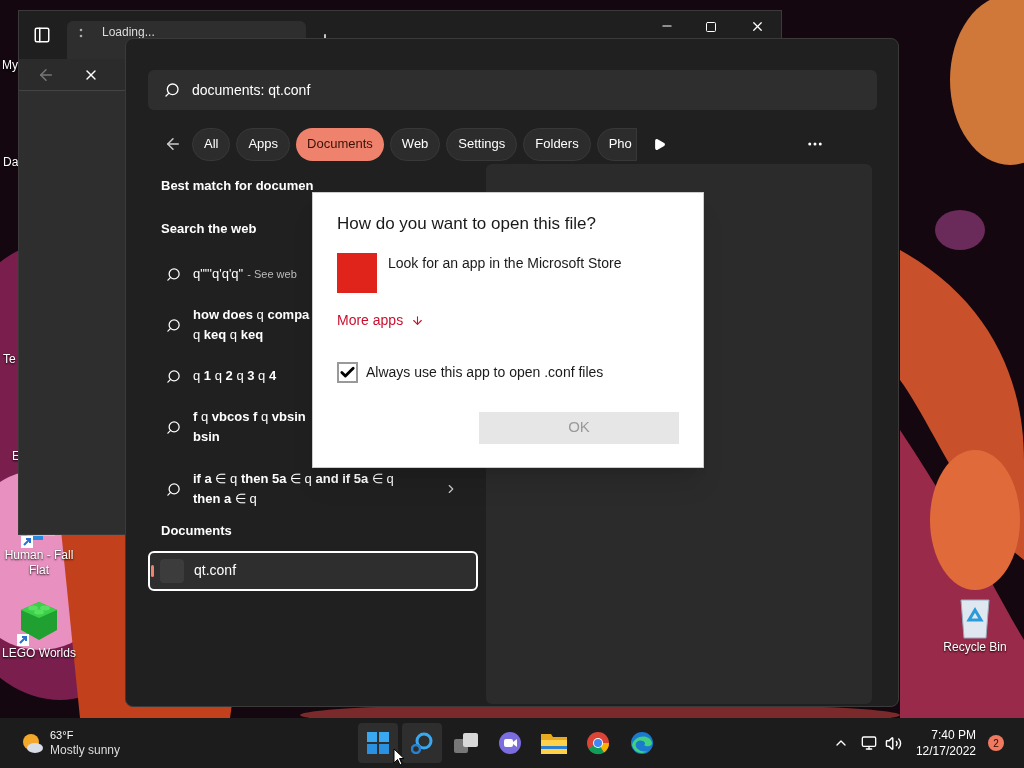 The height and width of the screenshot is (768, 1024). I want to click on temperature: 63°F, so click(62, 735).